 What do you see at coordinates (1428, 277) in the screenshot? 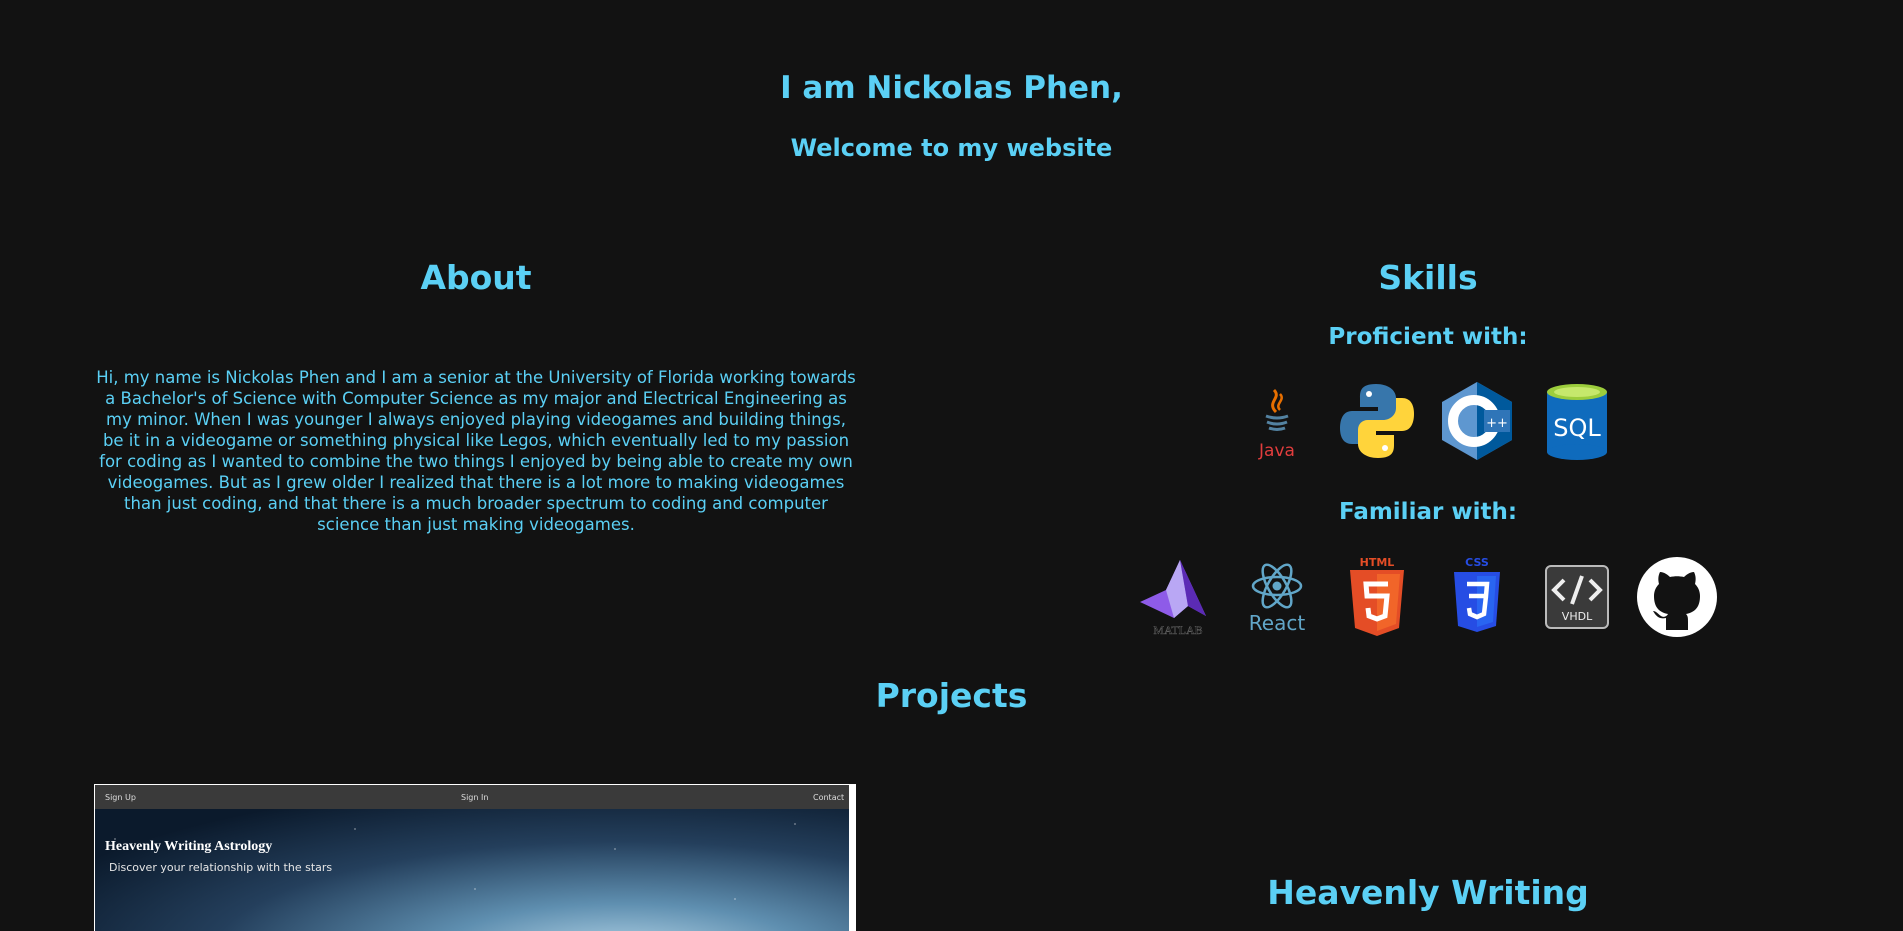
I see `skills-heading: Skills` at bounding box center [1428, 277].